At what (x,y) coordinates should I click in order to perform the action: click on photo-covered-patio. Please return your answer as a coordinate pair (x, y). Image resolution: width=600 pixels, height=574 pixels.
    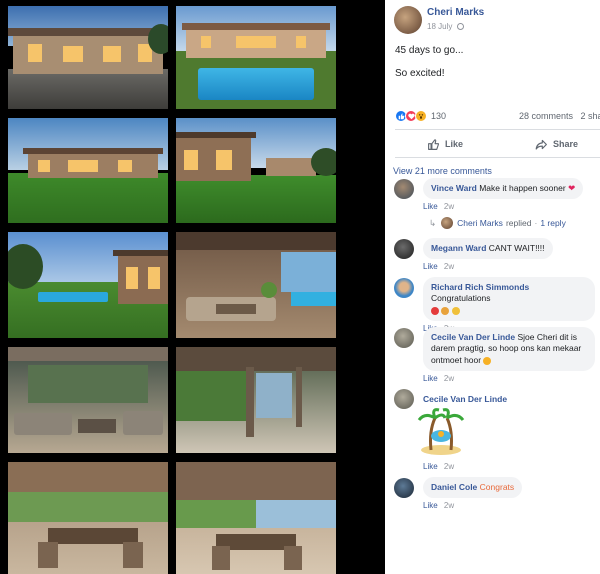
    Looking at the image, I should click on (256, 400).